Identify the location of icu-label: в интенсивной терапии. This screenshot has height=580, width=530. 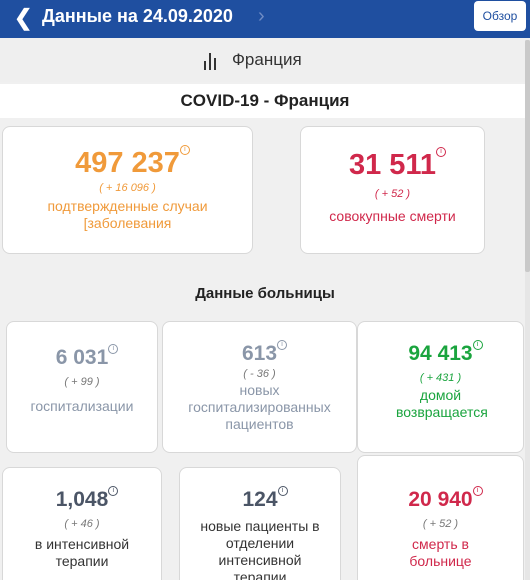
(82, 552).